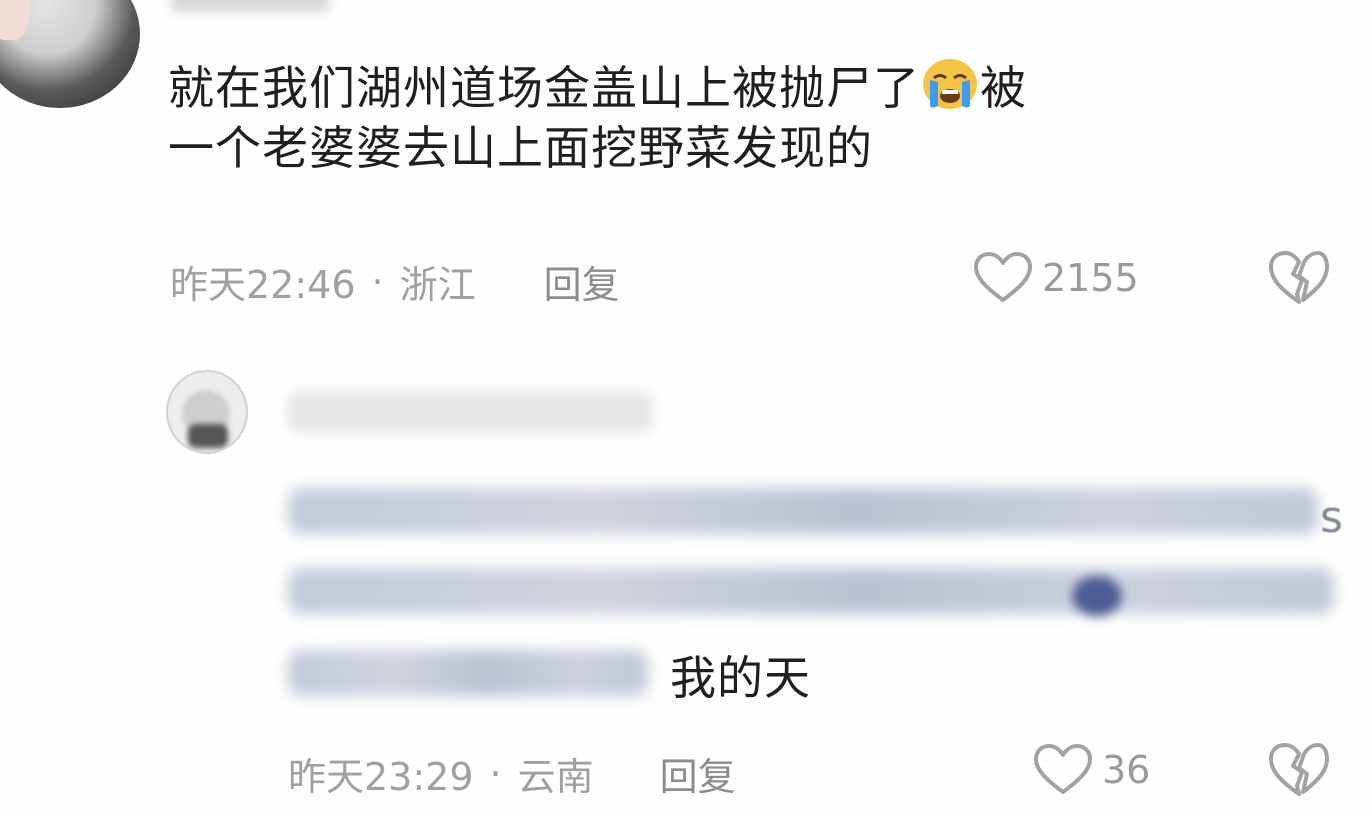 This screenshot has width=1372, height=816. I want to click on comment-meta: 昨天22:46 · 浙江 回复, so click(395, 281).